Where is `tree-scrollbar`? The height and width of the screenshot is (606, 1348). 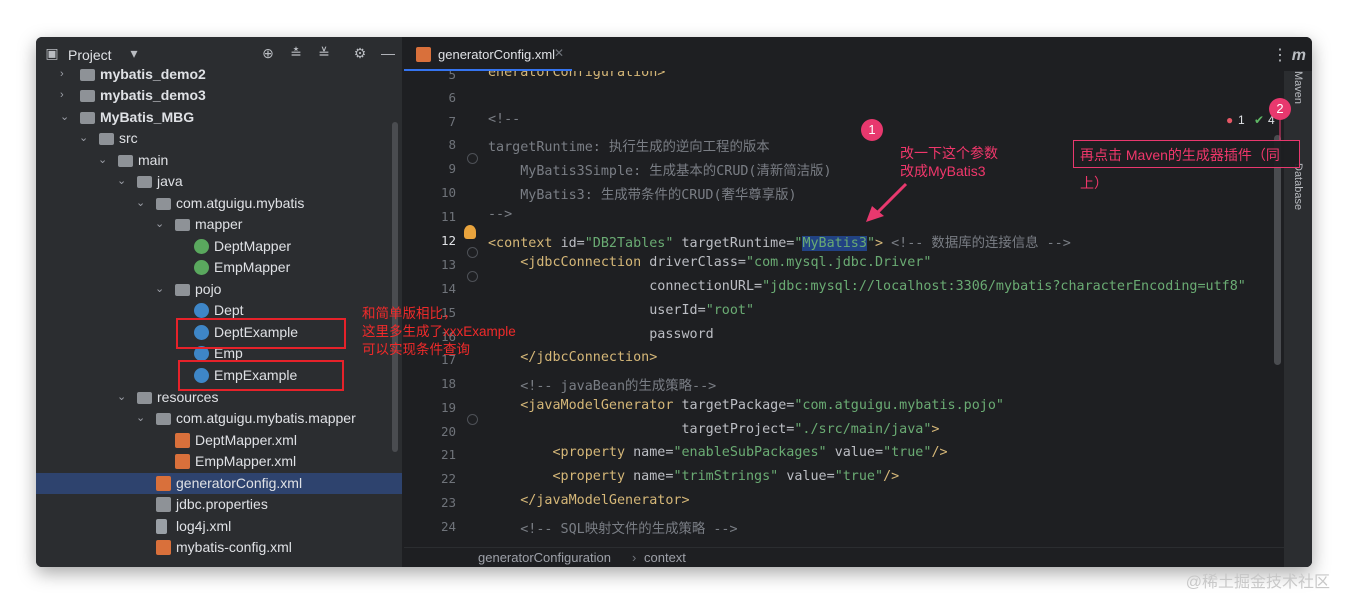
tree-scrollbar is located at coordinates (395, 287).